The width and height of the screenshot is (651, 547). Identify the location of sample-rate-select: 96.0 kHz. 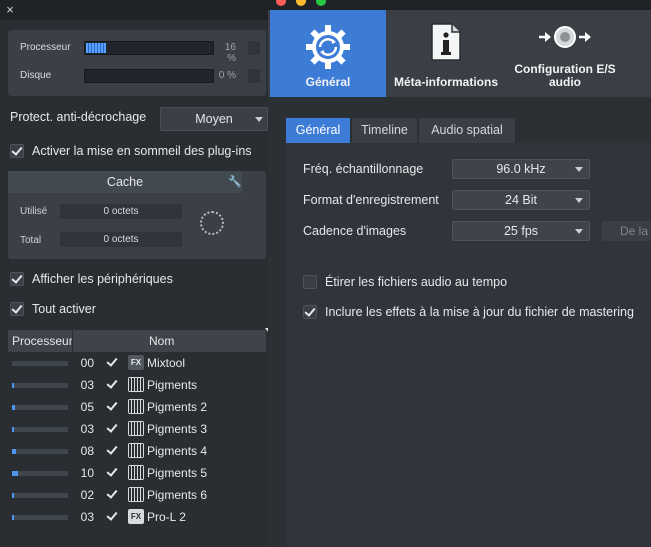
(521, 169).